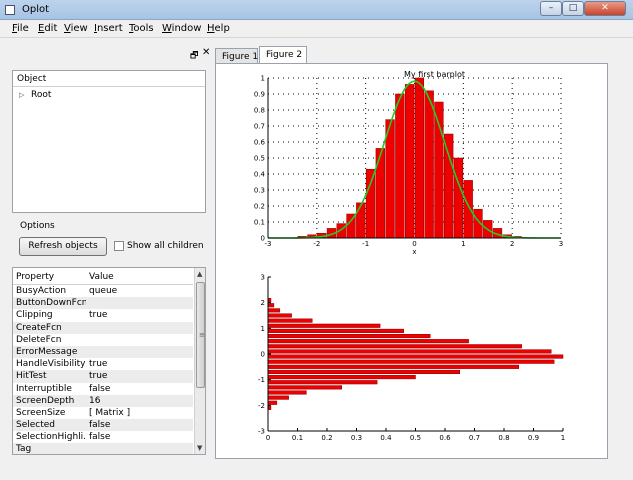 Image resolution: width=633 pixels, height=480 pixels. What do you see at coordinates (259, 159) in the screenshot?
I see `y-tick-label: 0.5` at bounding box center [259, 159].